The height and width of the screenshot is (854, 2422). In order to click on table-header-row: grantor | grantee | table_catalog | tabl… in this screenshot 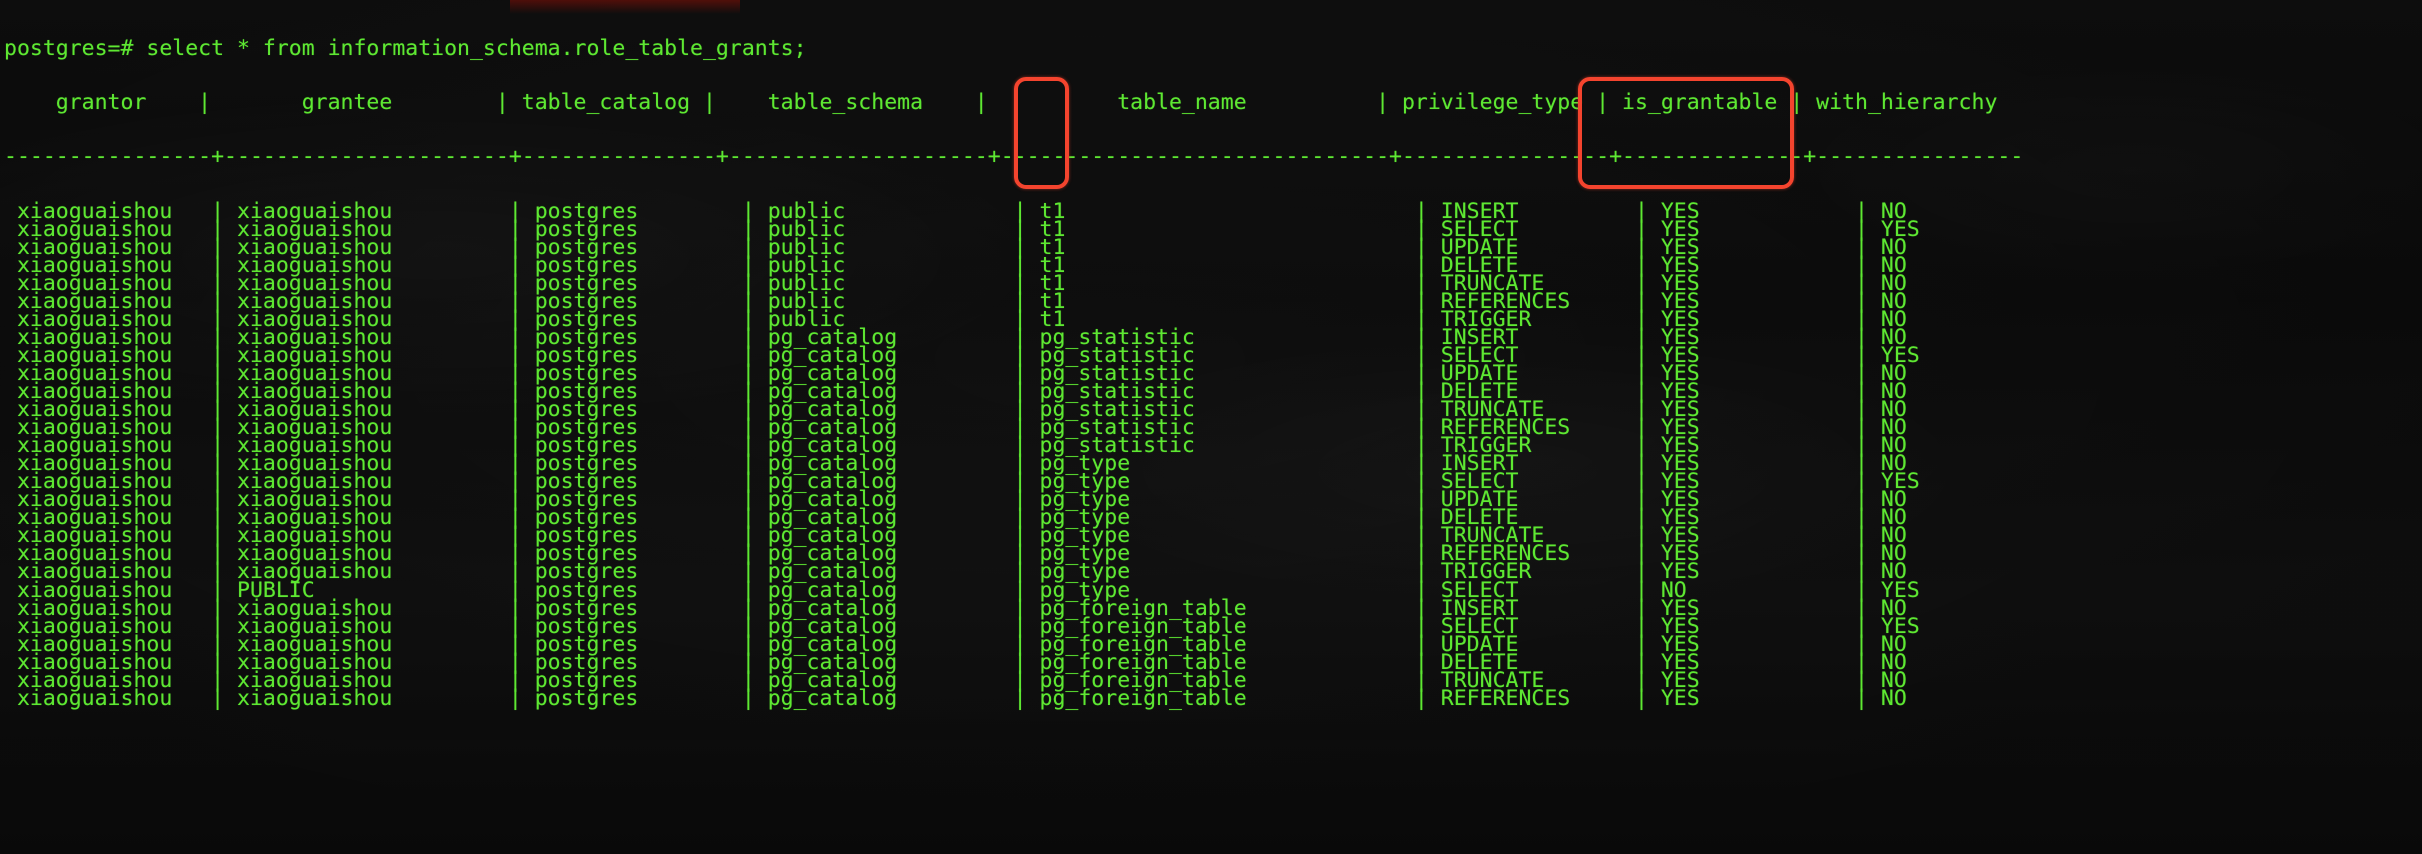, I will do `click(1001, 103)`.